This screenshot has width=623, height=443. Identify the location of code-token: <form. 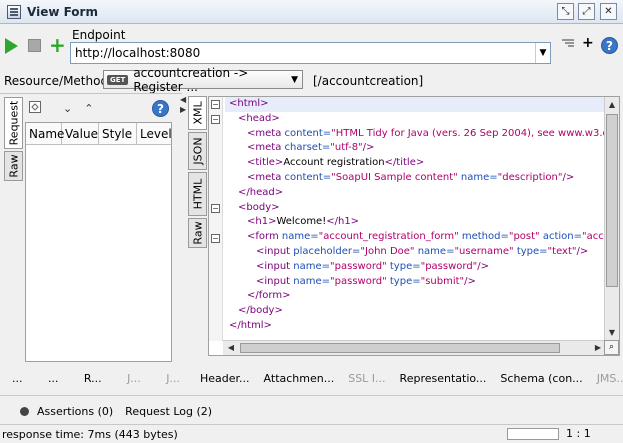
(264, 237).